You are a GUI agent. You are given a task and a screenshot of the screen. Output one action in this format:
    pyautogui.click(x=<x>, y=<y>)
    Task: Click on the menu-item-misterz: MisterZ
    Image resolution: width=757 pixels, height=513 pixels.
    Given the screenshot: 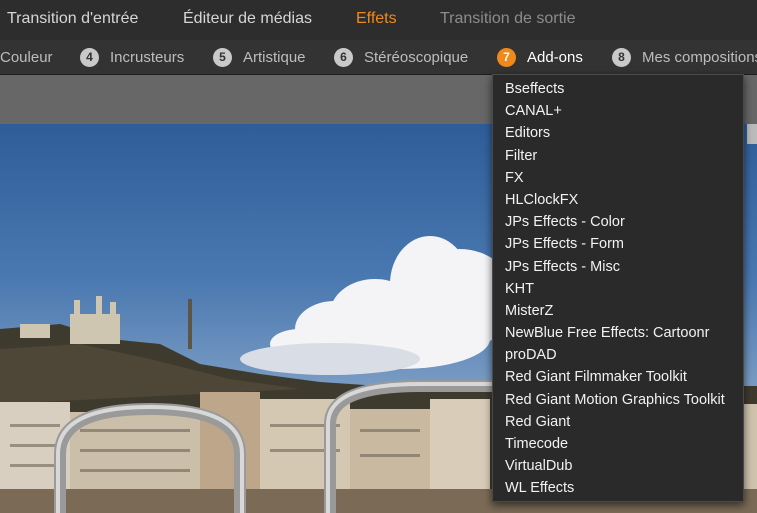 What is the action you would take?
    pyautogui.click(x=618, y=311)
    